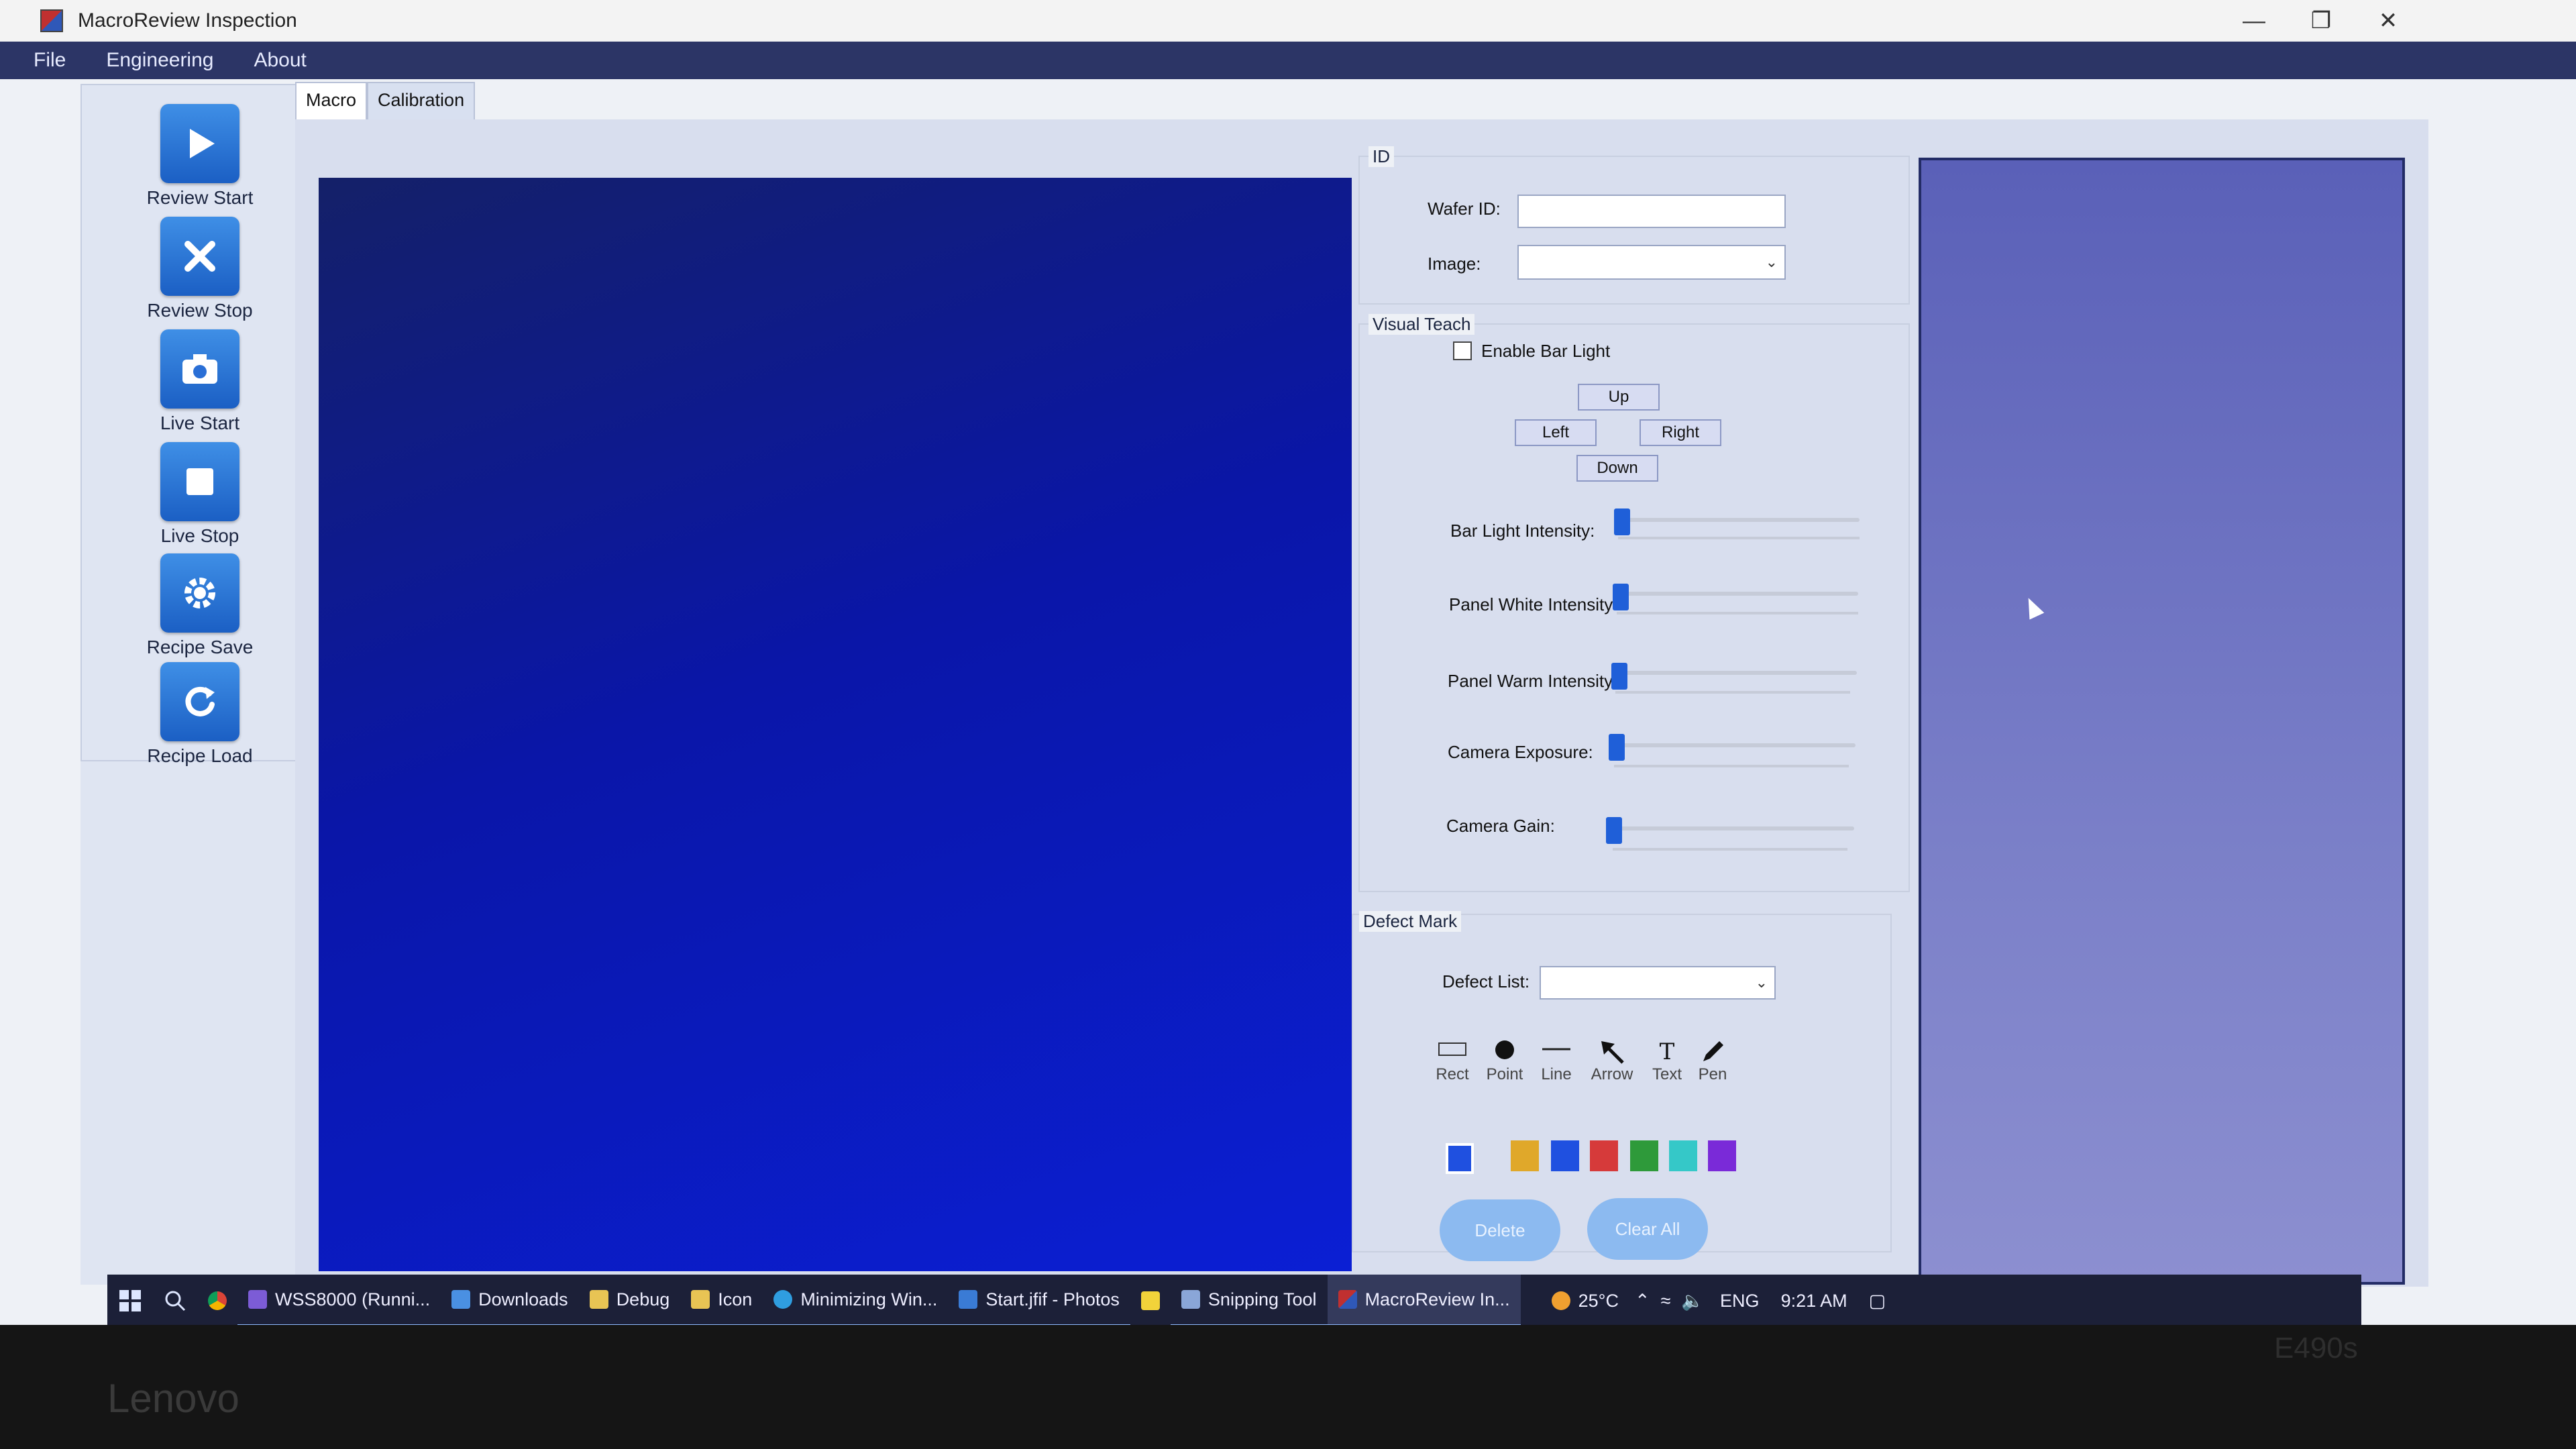 This screenshot has height=1449, width=2576. I want to click on defect-list-select: ⌄, so click(1658, 983).